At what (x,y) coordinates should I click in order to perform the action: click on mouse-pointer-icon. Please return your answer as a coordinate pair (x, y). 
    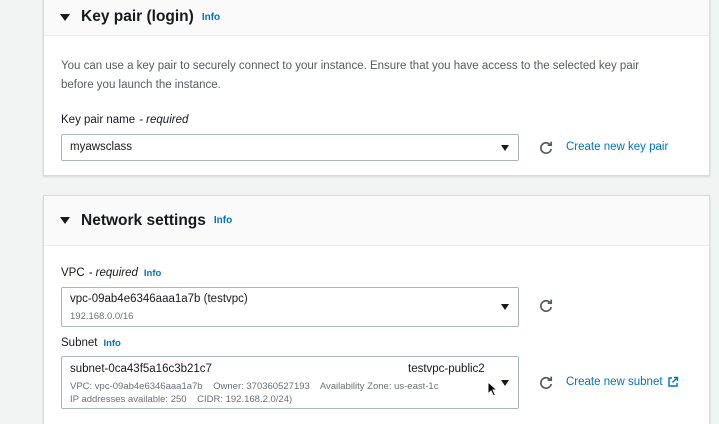
    Looking at the image, I should click on (493, 389).